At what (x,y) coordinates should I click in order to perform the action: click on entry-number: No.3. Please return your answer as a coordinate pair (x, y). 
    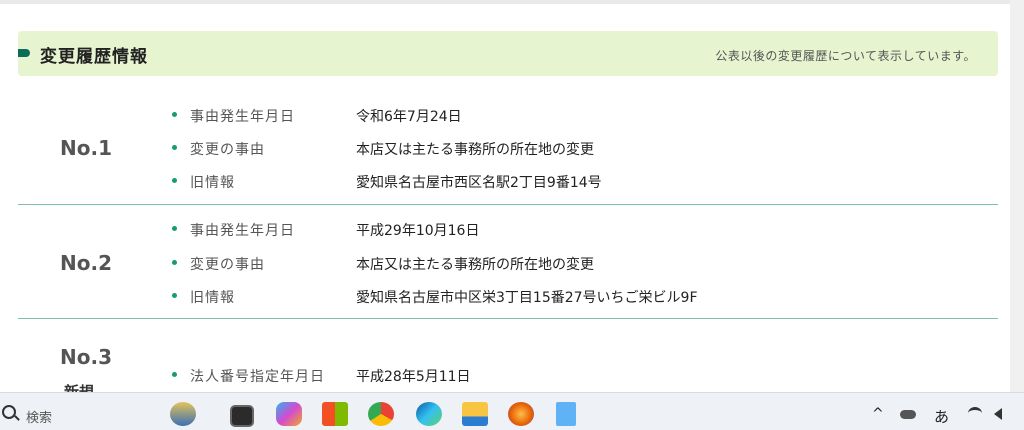
    Looking at the image, I should click on (86, 357).